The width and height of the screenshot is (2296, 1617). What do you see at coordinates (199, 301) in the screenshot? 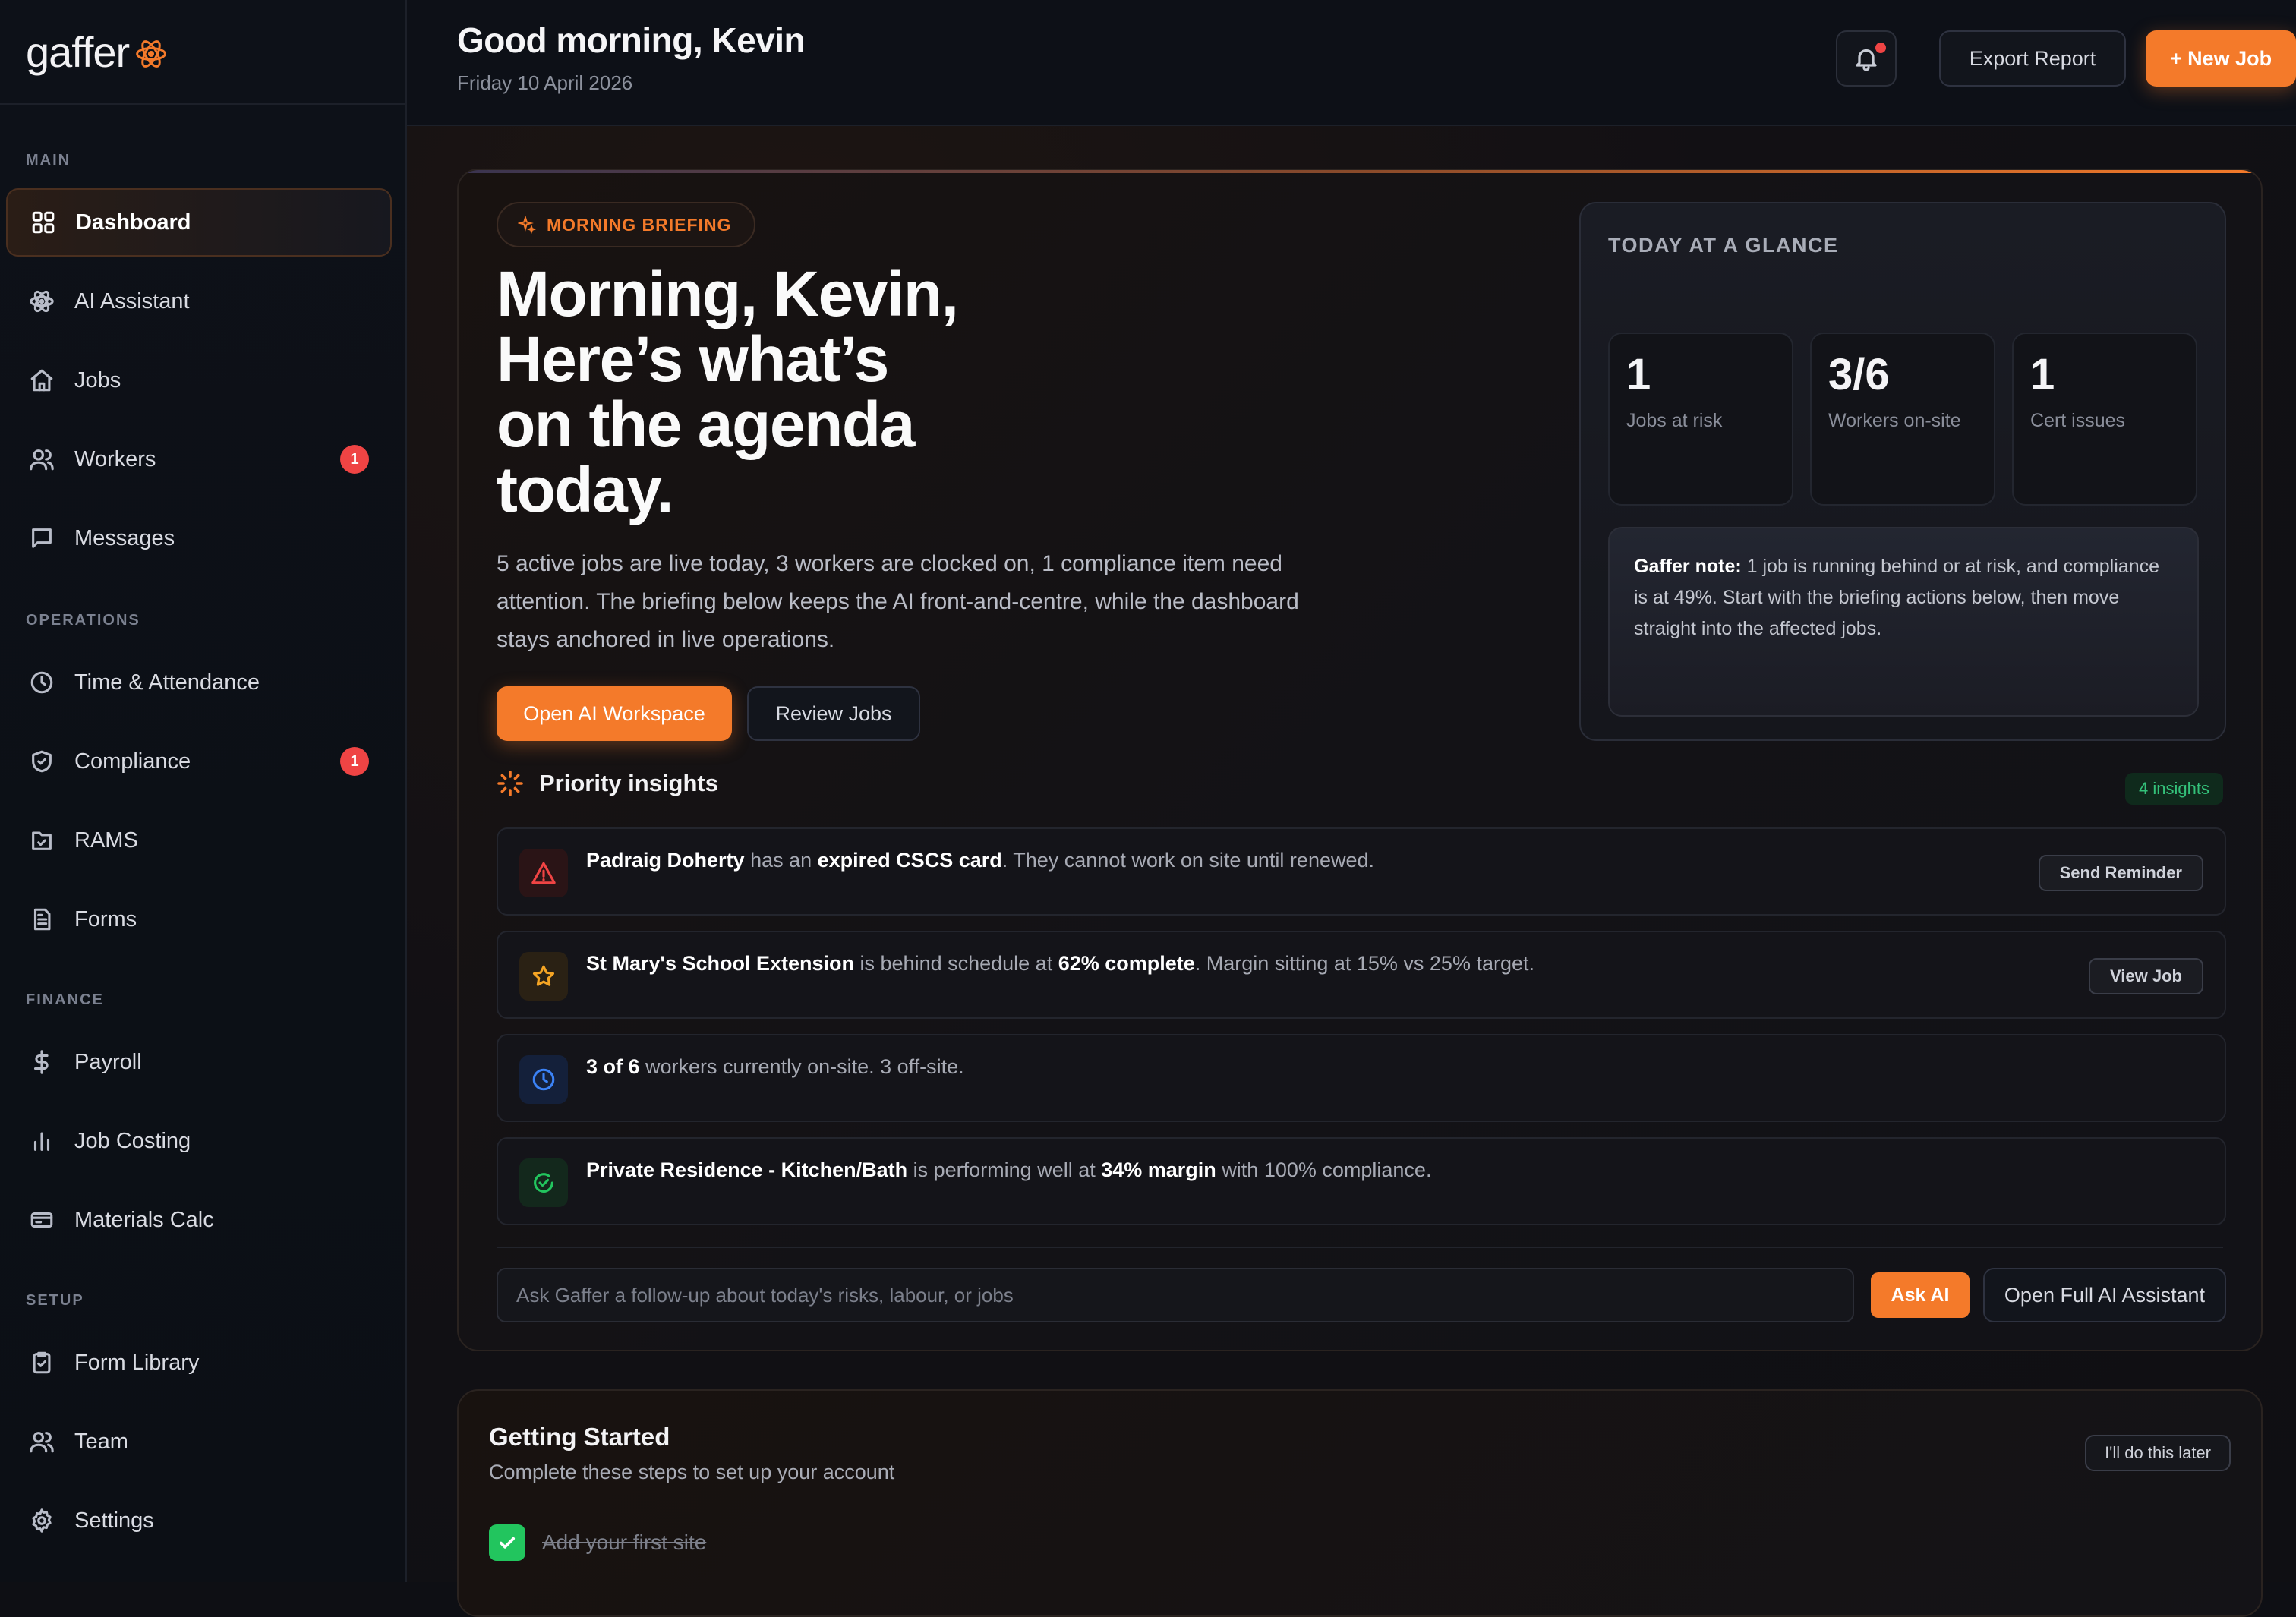
I see `sidebar-item-ai-assistant: AI Assistant` at bounding box center [199, 301].